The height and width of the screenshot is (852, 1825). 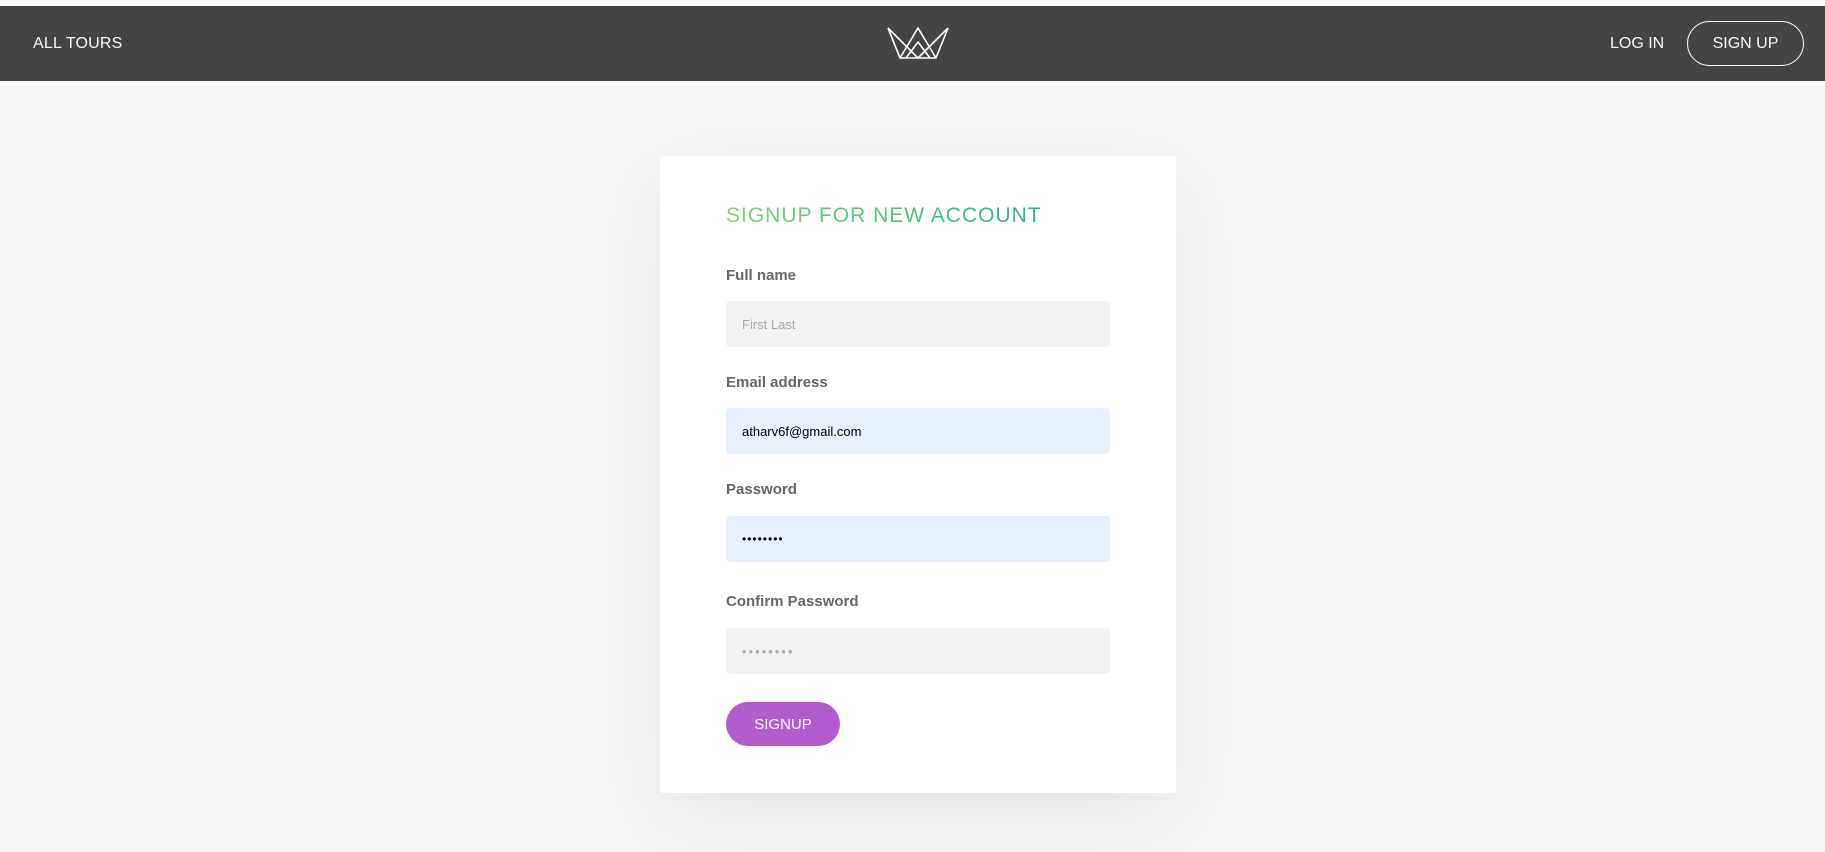 I want to click on confirm-password-label: Confirm Password, so click(x=792, y=601).